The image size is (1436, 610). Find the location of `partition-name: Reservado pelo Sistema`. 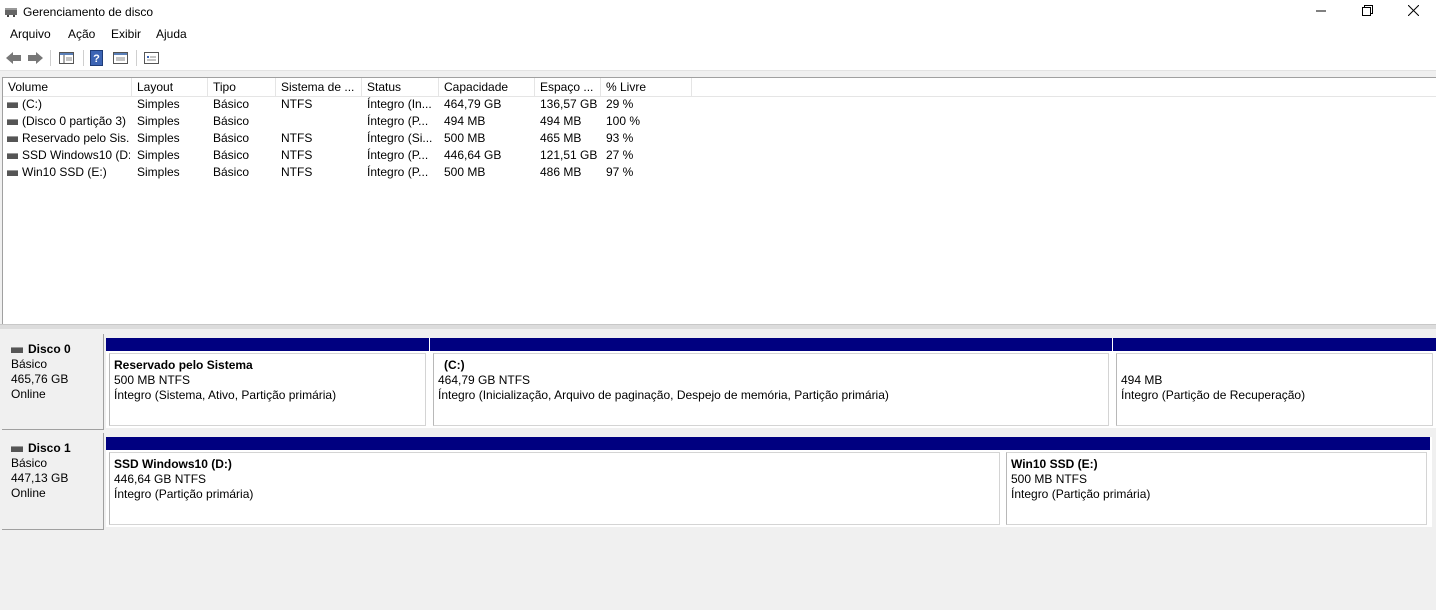

partition-name: Reservado pelo Sistema is located at coordinates (183, 365).